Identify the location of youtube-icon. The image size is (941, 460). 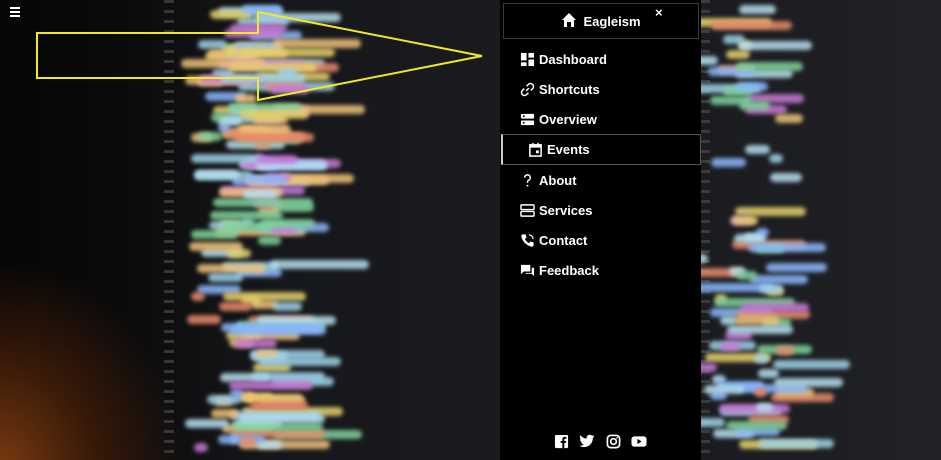
(639, 441).